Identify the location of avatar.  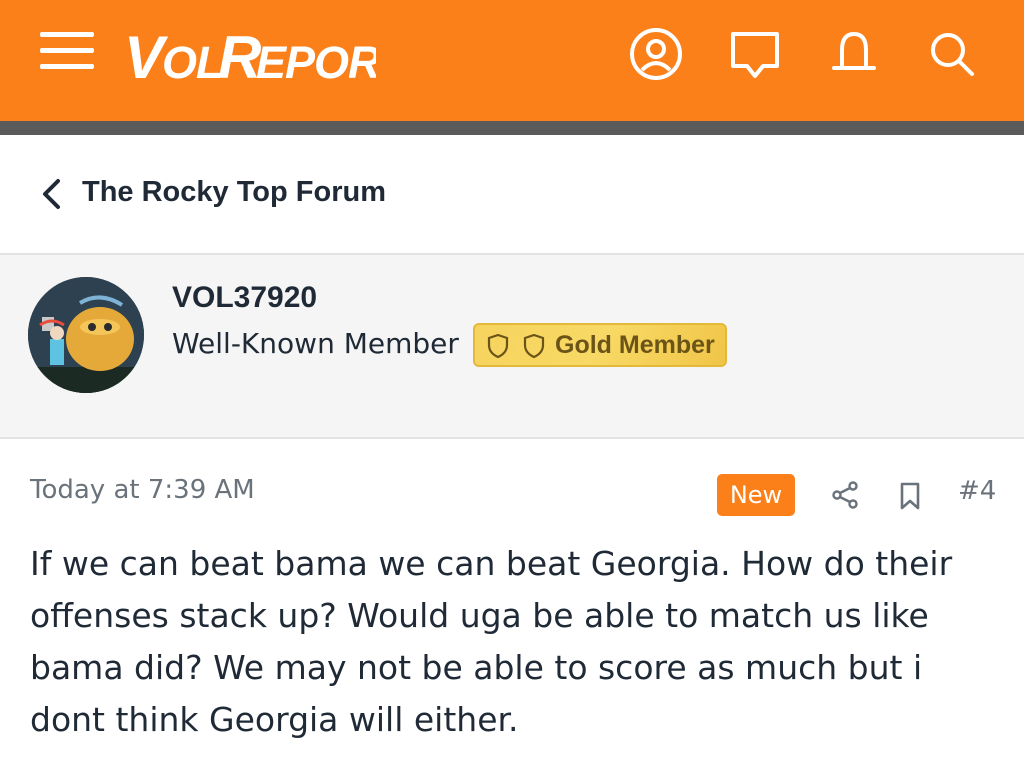
(86, 335).